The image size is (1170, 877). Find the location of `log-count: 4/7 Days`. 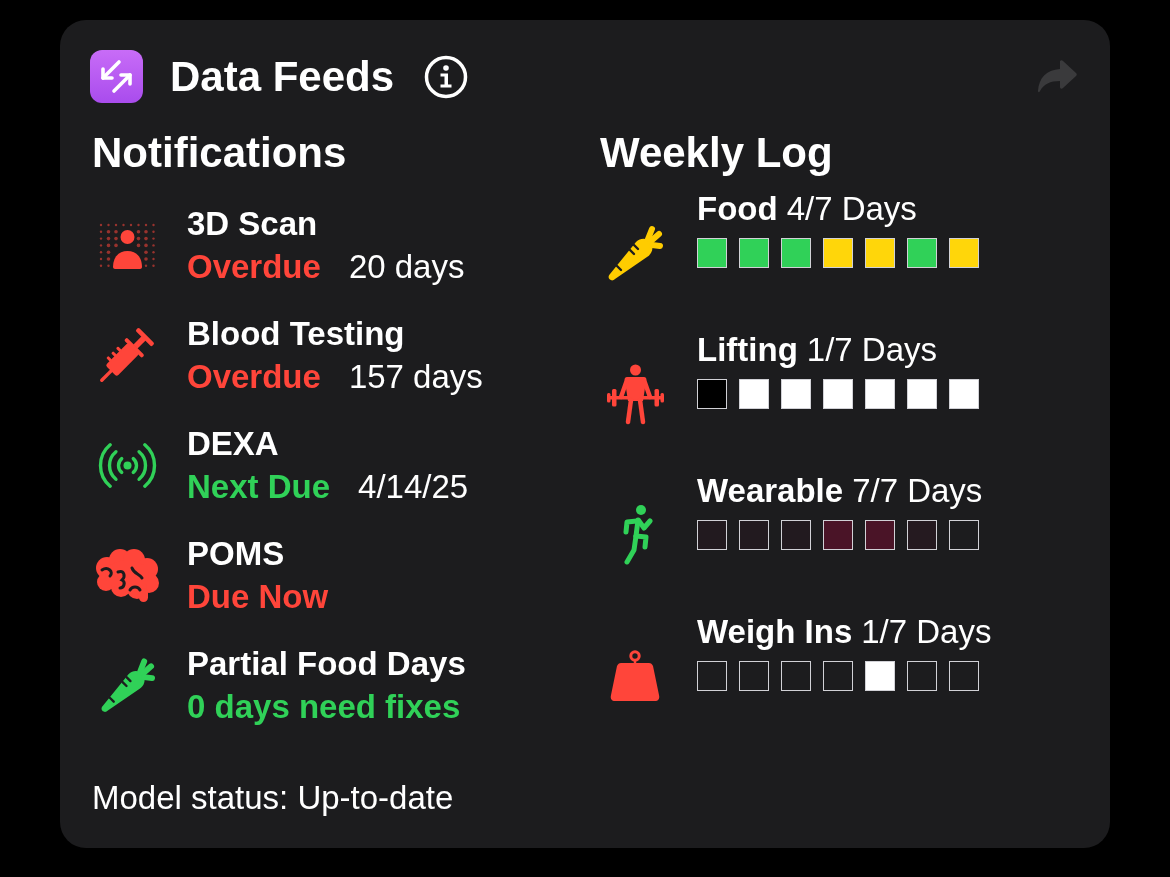

log-count: 4/7 Days is located at coordinates (851, 209).